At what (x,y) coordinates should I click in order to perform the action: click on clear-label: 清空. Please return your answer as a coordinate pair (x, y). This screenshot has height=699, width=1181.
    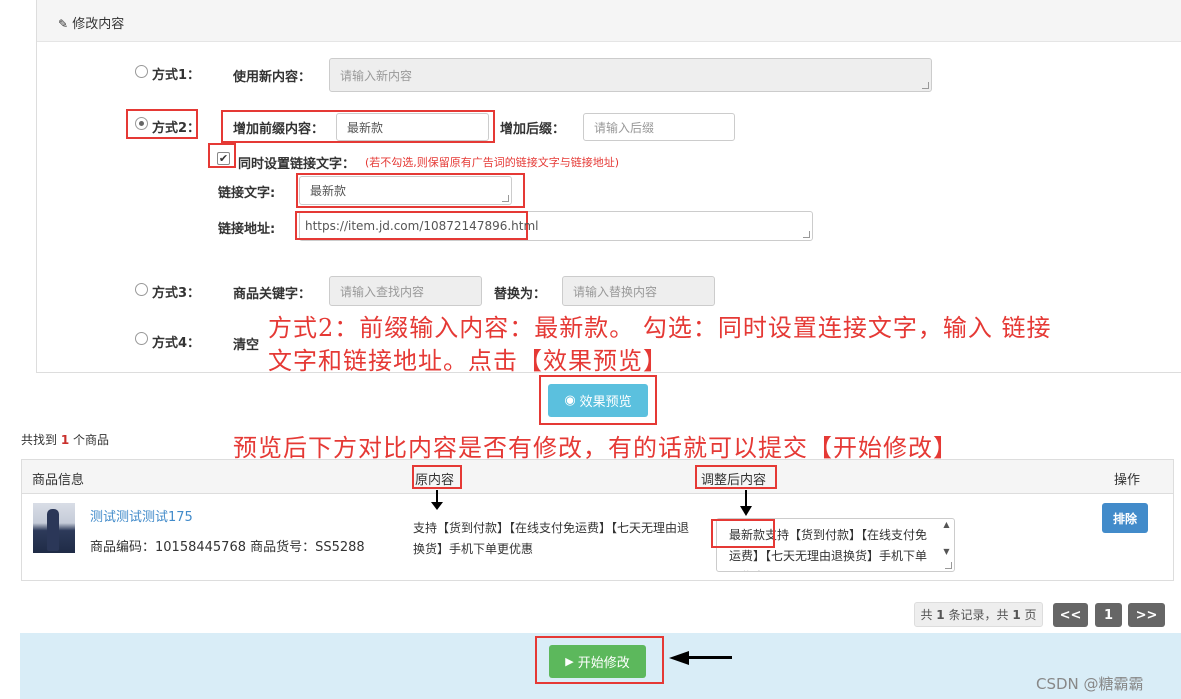
    Looking at the image, I should click on (246, 345).